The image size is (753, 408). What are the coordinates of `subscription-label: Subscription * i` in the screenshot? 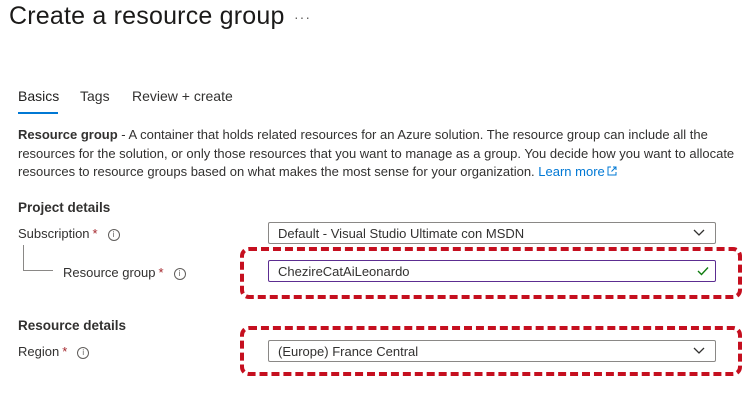 It's located at (69, 233).